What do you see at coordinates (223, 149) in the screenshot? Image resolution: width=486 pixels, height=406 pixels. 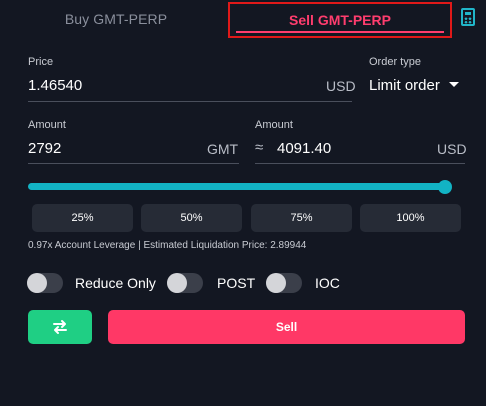 I see `amount-unit: GMT` at bounding box center [223, 149].